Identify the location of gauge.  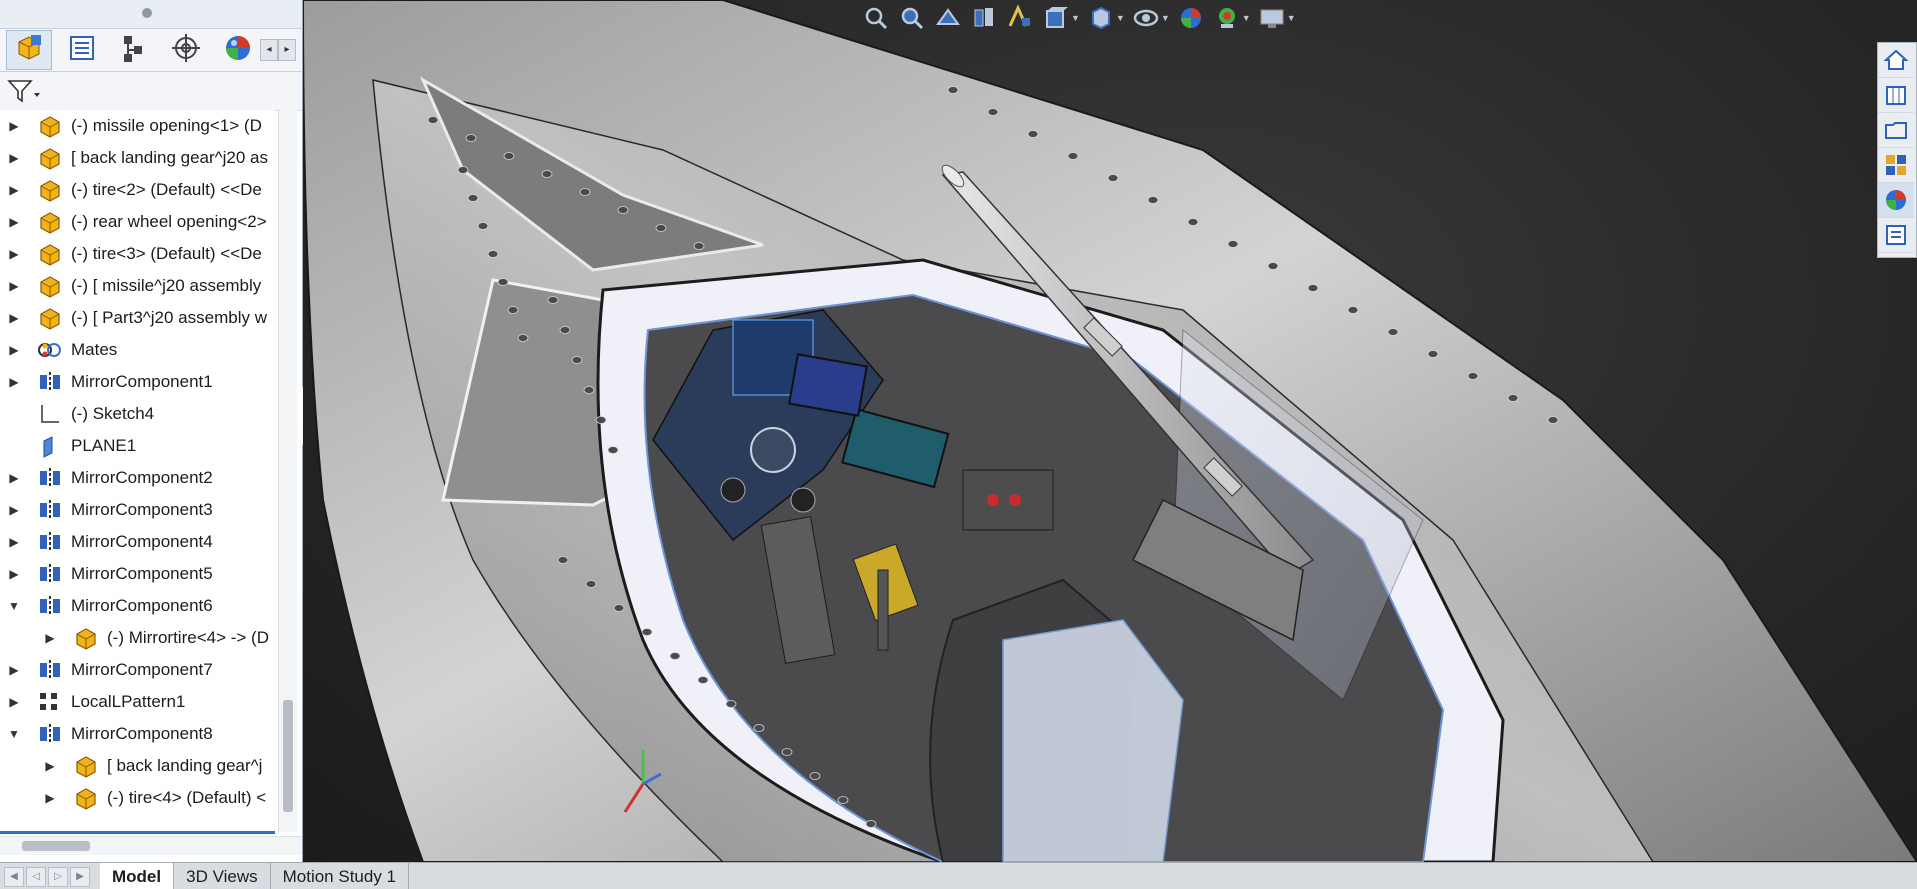
(733, 490).